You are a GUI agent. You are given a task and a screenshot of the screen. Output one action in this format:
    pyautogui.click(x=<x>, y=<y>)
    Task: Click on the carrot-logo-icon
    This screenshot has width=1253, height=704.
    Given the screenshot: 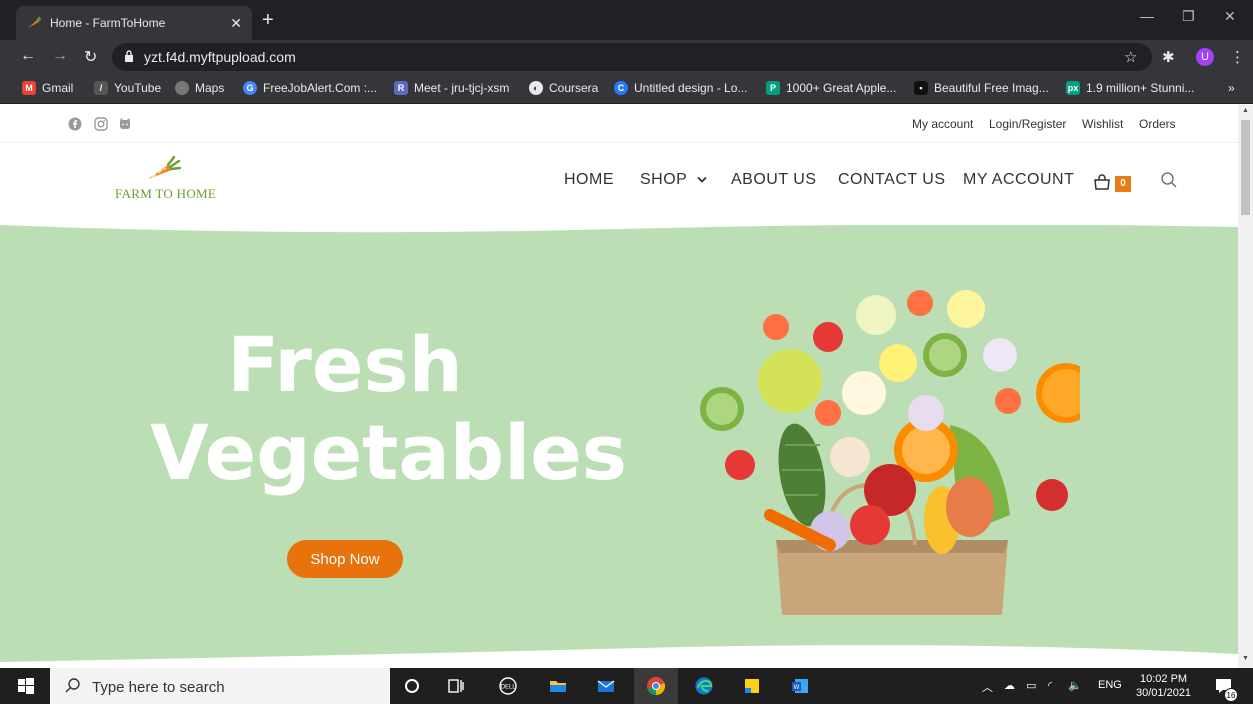 What is the action you would take?
    pyautogui.click(x=164, y=168)
    